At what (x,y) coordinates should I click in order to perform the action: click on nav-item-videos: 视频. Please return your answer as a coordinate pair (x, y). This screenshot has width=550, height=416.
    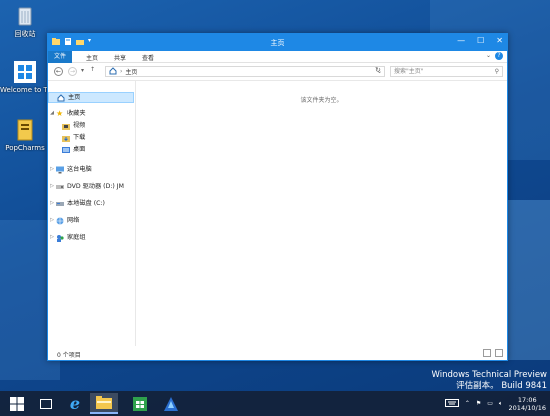
    Looking at the image, I should click on (73, 125).